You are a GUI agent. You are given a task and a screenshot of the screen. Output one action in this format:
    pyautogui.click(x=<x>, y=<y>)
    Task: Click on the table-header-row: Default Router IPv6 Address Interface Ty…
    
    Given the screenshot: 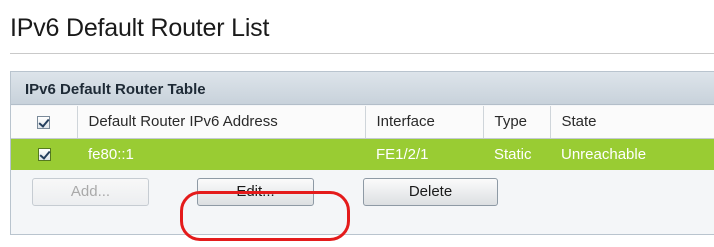 What is the action you would take?
    pyautogui.click(x=362, y=122)
    